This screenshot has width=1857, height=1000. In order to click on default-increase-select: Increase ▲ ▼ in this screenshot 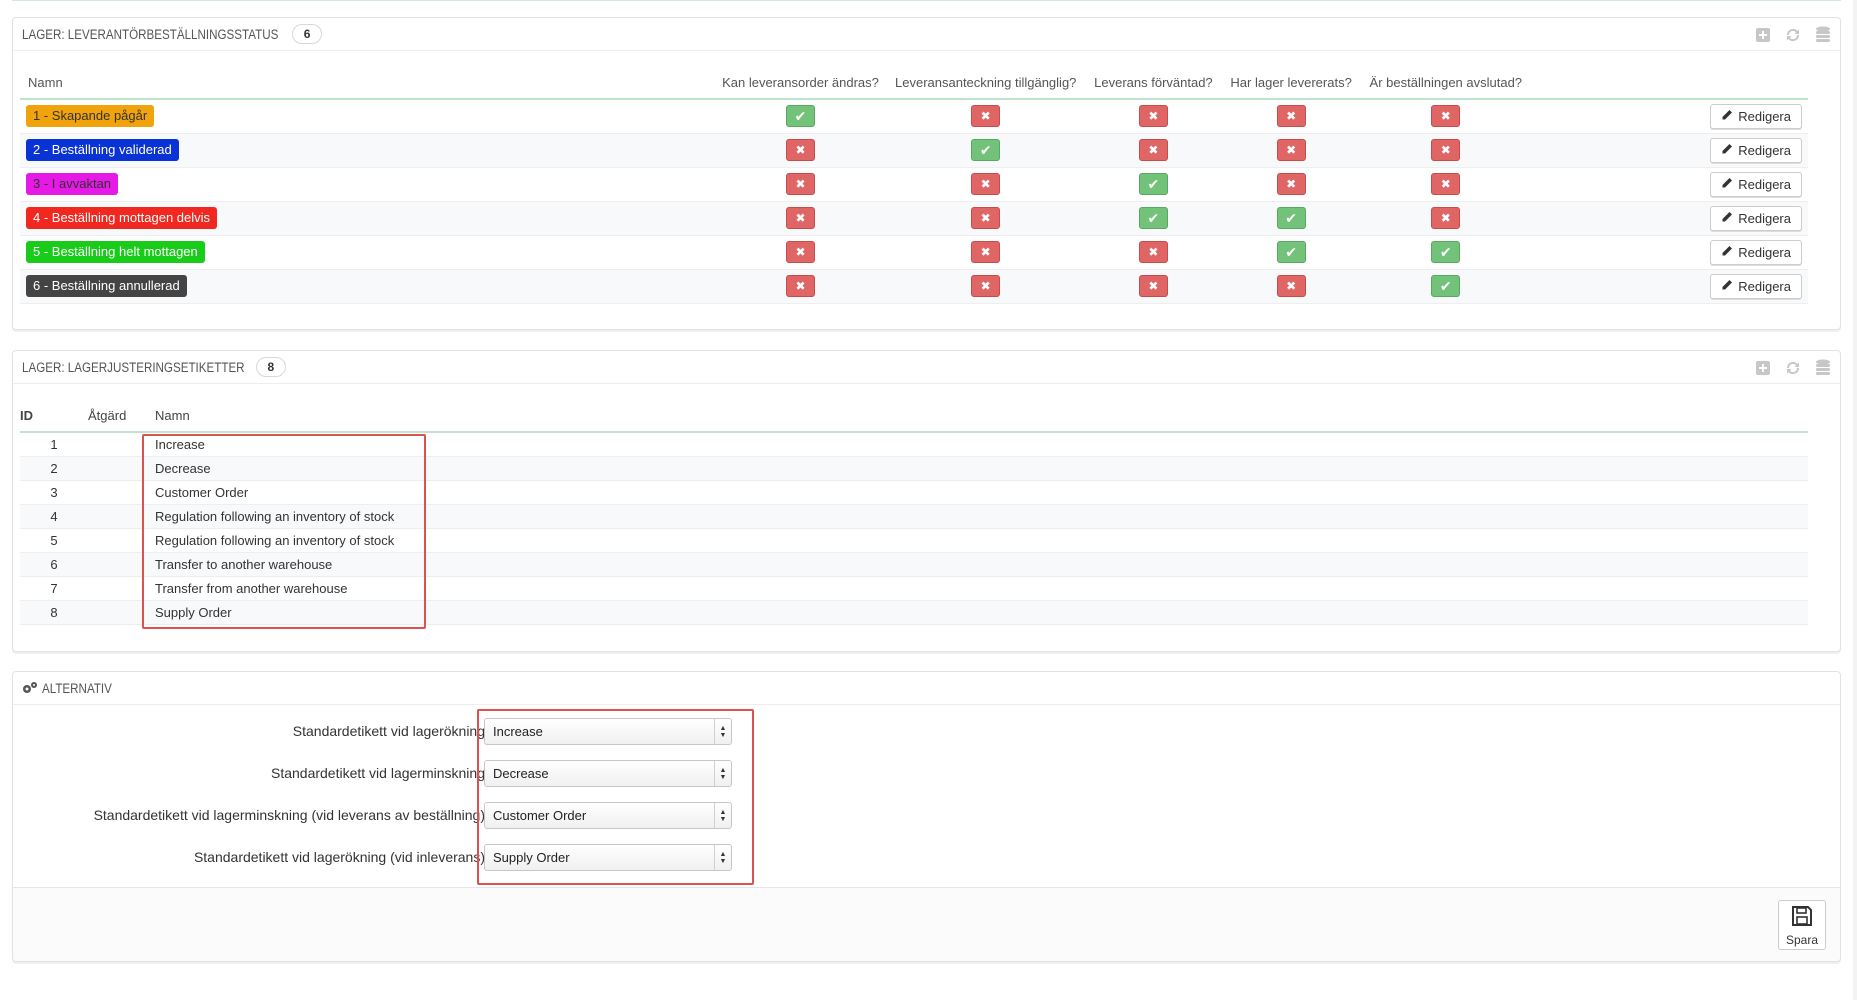, I will do `click(608, 731)`.